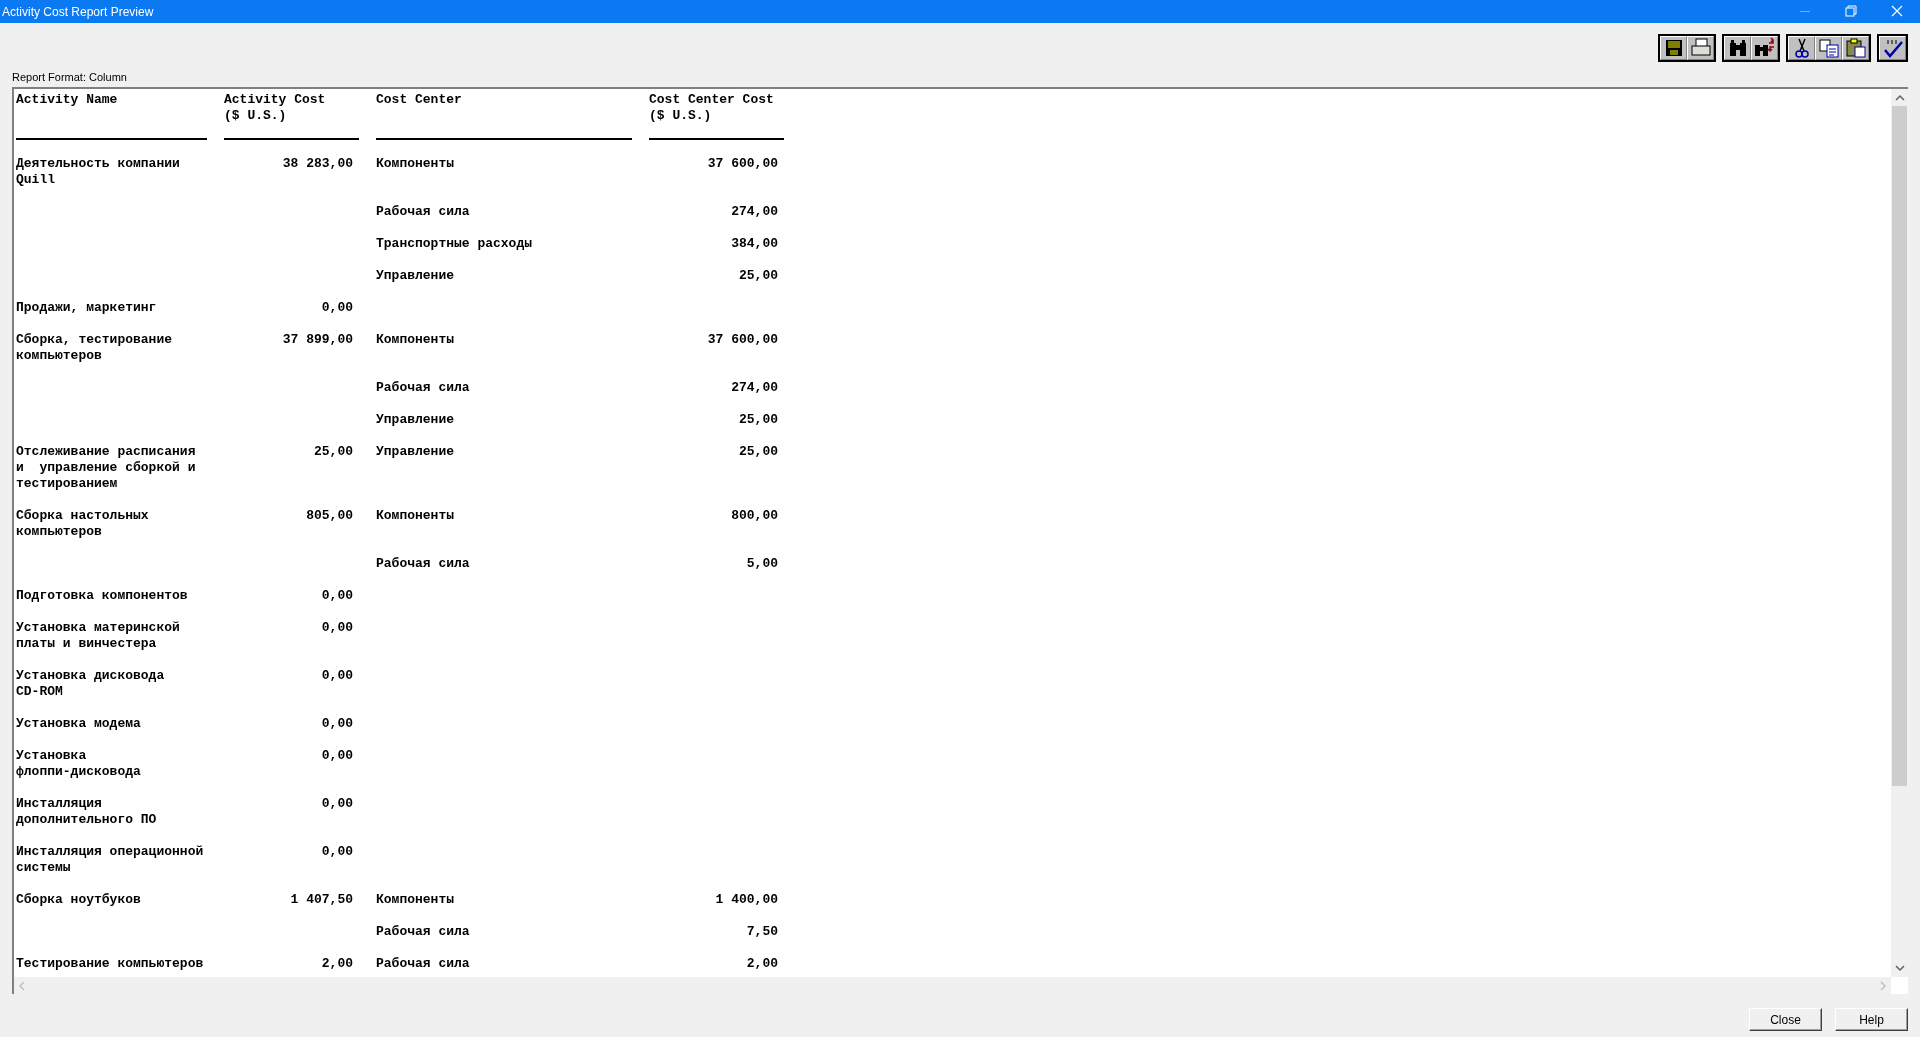 The width and height of the screenshot is (1920, 1037). I want to click on cost-center: Транспортные расходы, so click(454, 243).